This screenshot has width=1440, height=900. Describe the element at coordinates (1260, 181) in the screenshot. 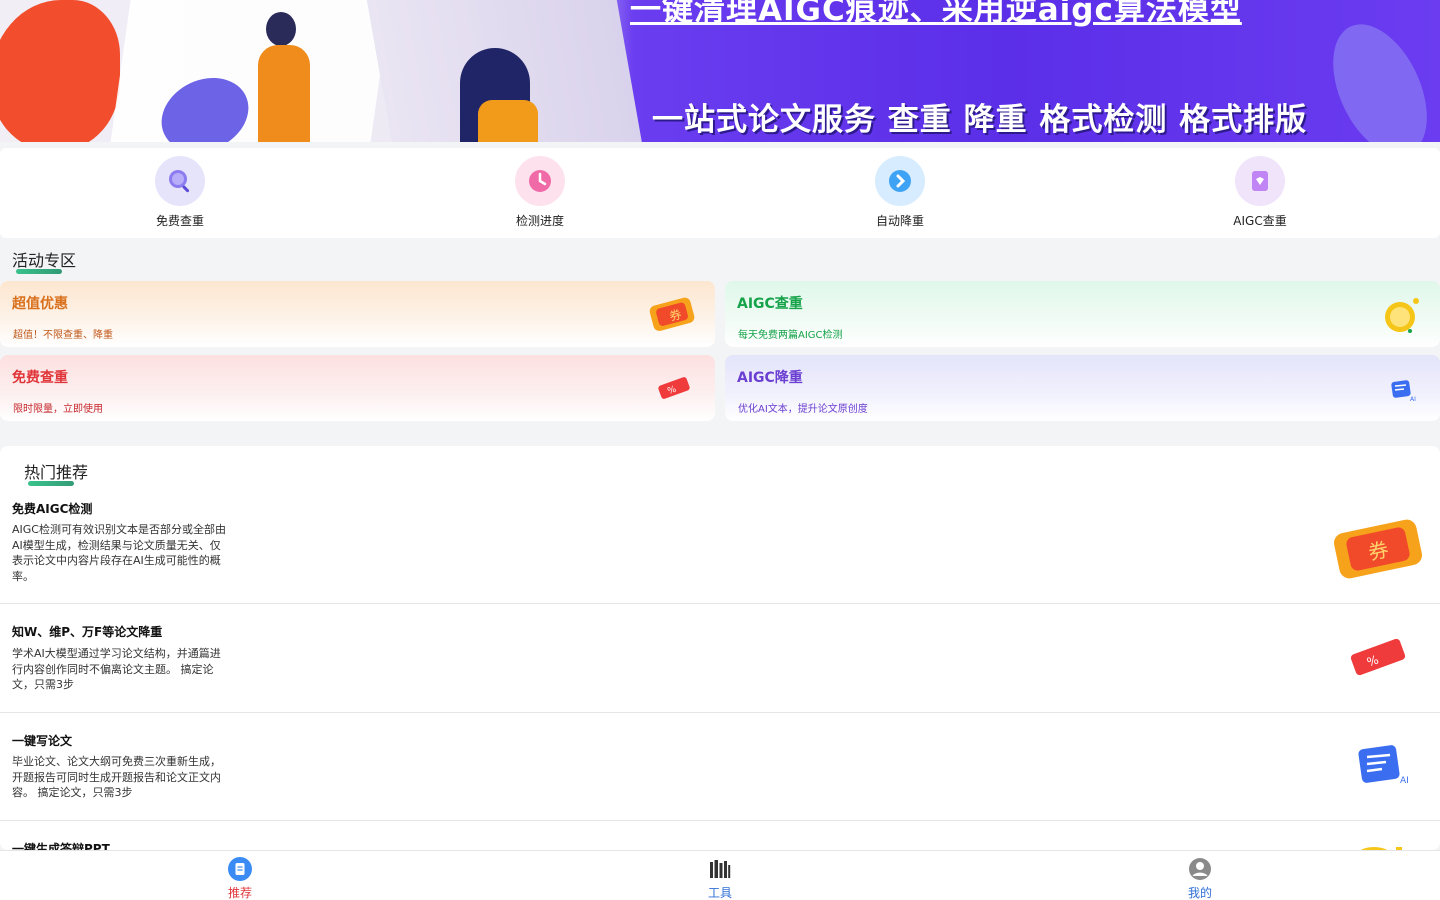

I see `document-icon` at that location.